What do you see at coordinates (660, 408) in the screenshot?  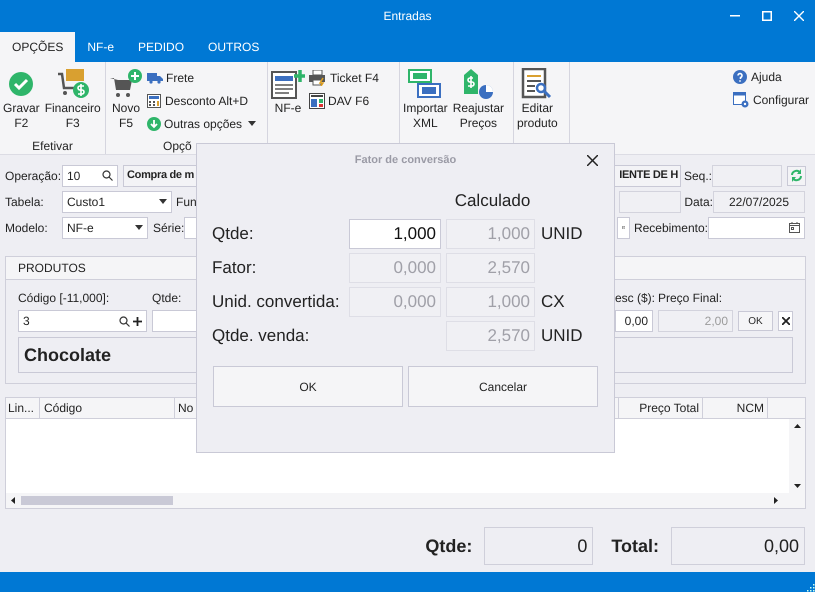 I see `column-header: Preço Total` at bounding box center [660, 408].